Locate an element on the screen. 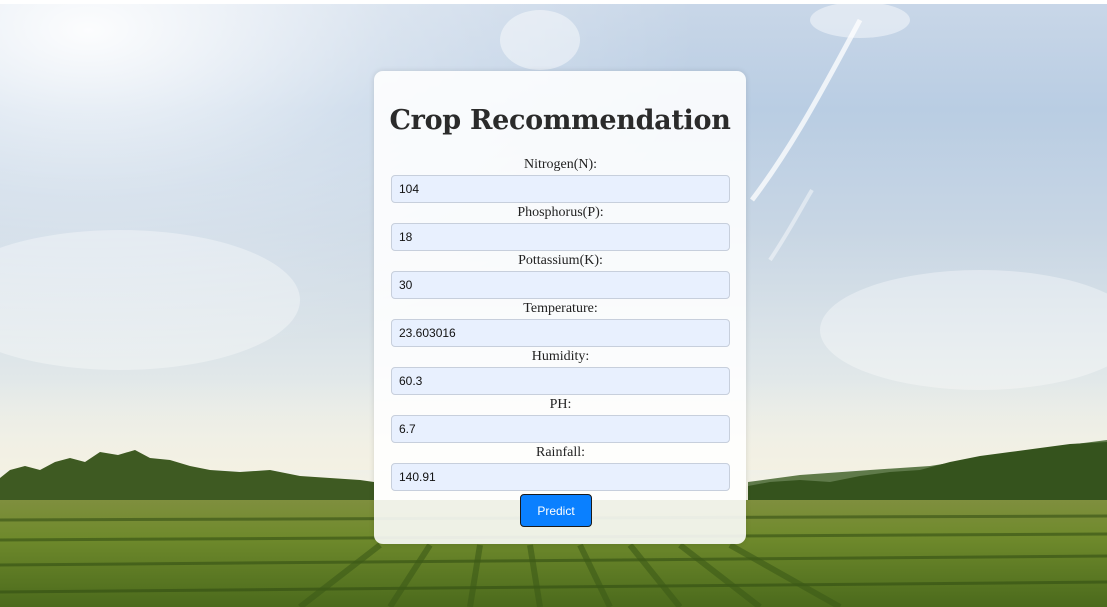 This screenshot has width=1107, height=607. humidity-label: Humidity: is located at coordinates (560, 356).